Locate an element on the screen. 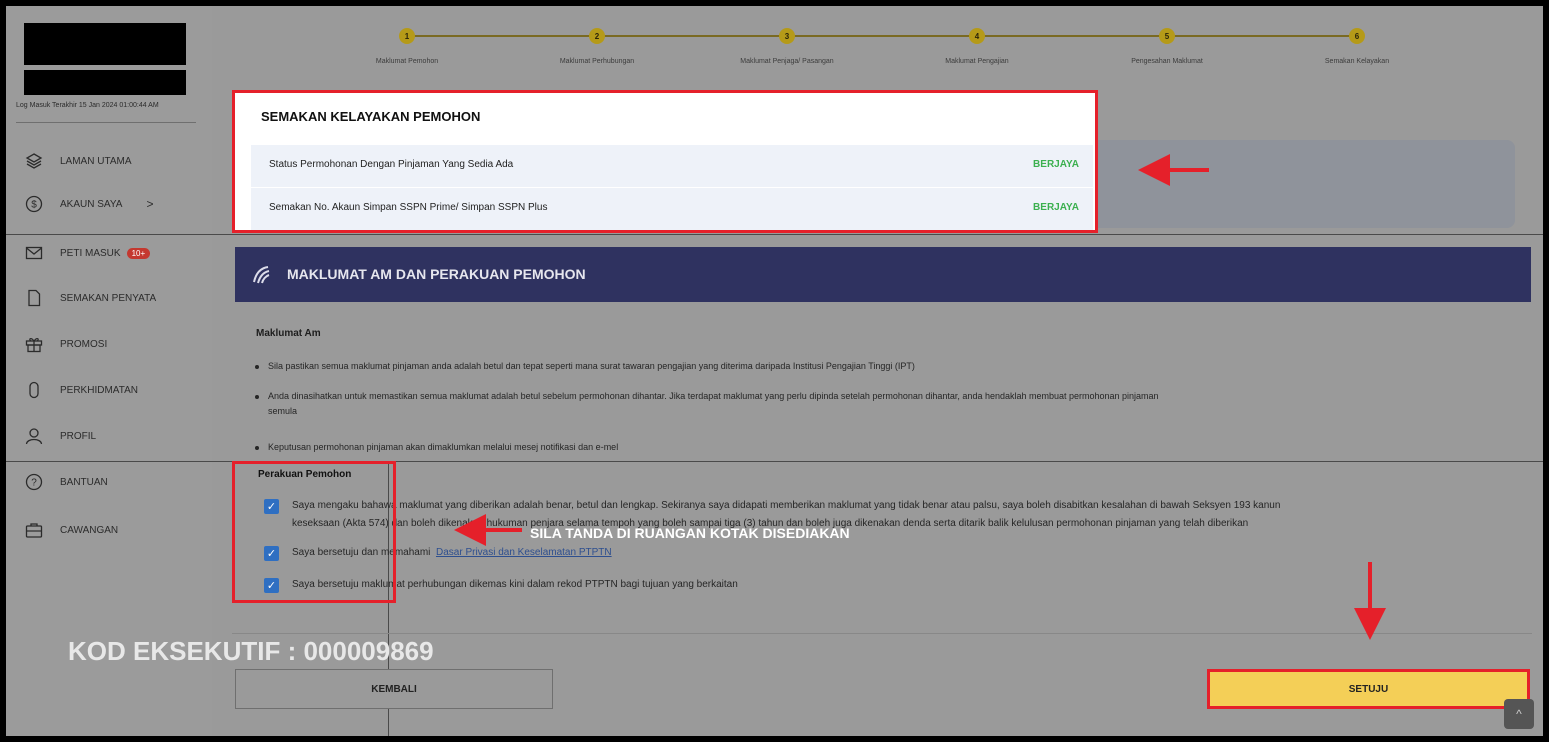 Image resolution: width=1549 pixels, height=742 pixels. scroll-to-top-icon: ^ is located at coordinates (1519, 714).